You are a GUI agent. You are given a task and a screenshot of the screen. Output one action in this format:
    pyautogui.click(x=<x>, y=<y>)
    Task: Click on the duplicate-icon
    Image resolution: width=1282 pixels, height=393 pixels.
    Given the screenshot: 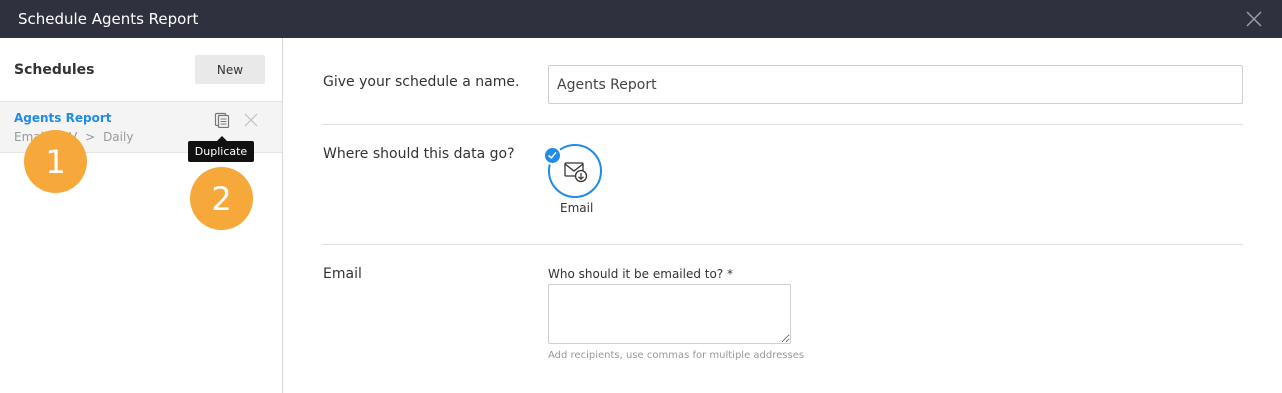 What is the action you would take?
    pyautogui.click(x=222, y=120)
    